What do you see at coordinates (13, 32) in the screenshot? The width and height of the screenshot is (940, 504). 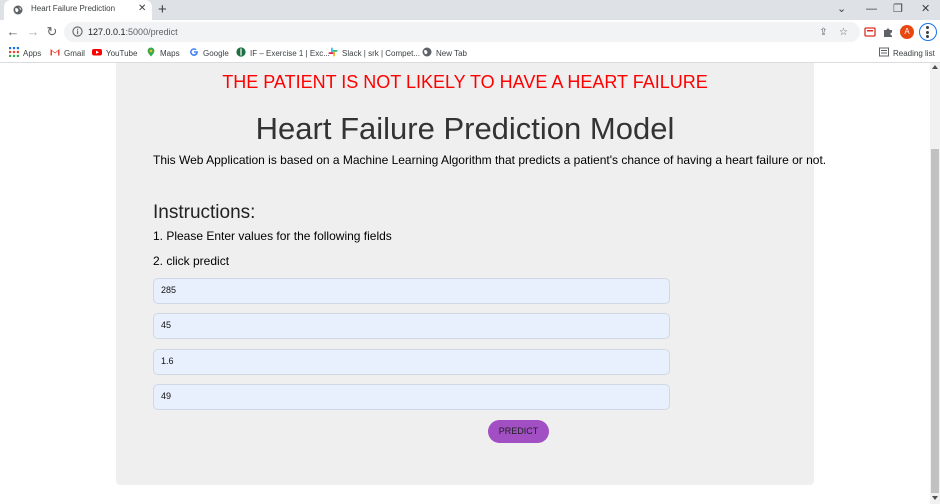 I see `back-icon: ←` at bounding box center [13, 32].